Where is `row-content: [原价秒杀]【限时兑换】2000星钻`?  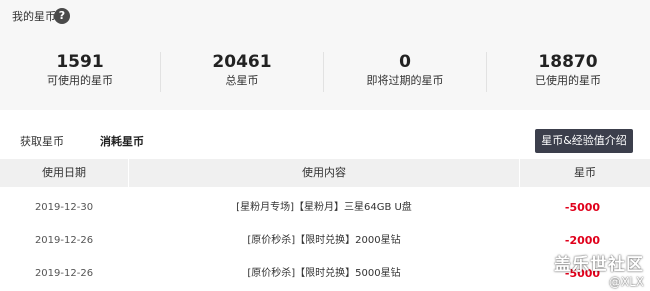
row-content: [原价秒杀]【限时兑换】2000星钻 is located at coordinates (324, 240).